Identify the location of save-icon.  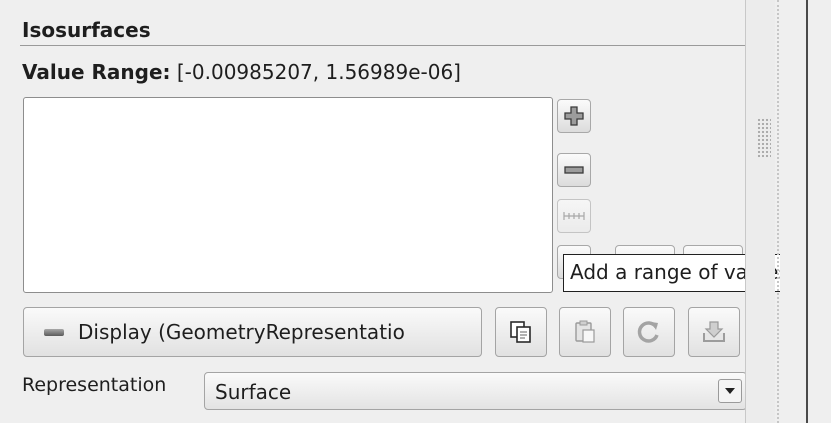
(714, 331).